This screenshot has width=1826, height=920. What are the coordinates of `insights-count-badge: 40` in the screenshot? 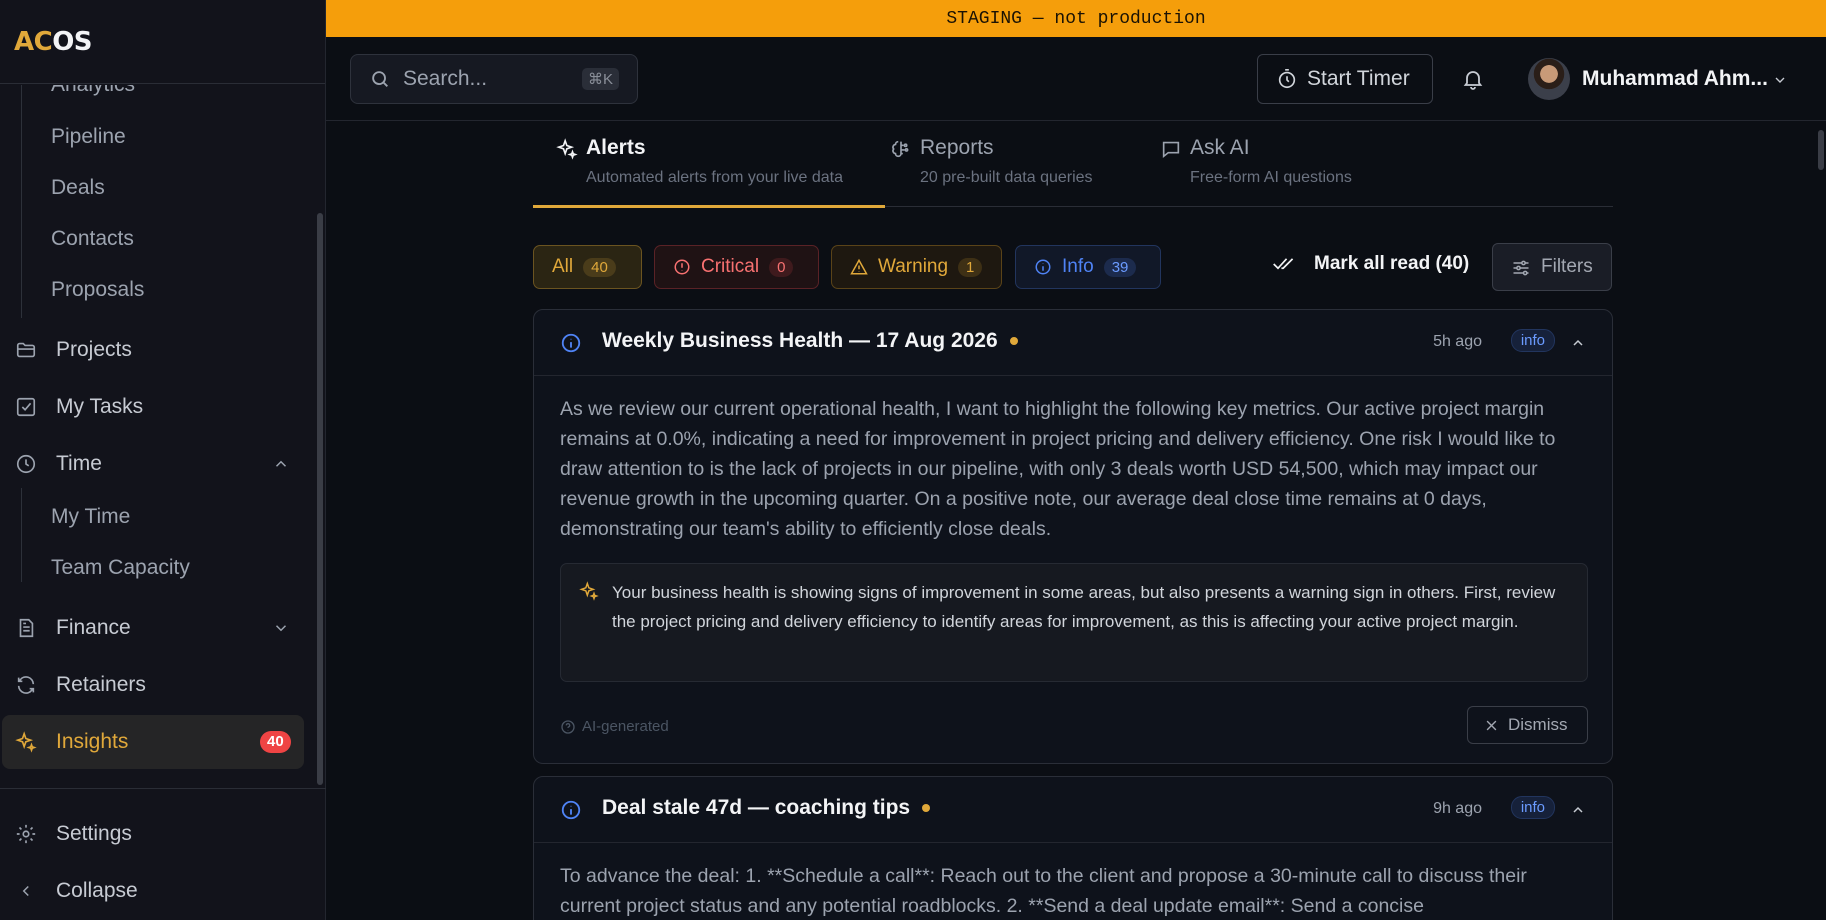 It's located at (275, 742).